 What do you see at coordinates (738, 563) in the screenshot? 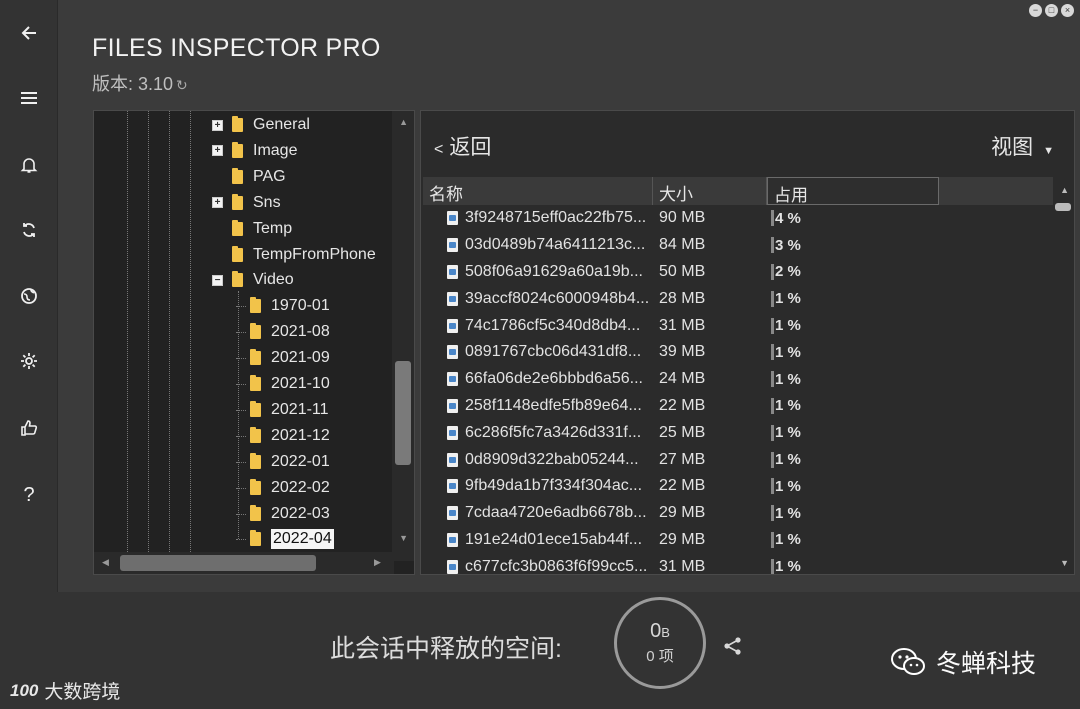
I see `table-row: c677cfc3b0863f6f99cc5... 31 MB 1 %` at bounding box center [738, 563].